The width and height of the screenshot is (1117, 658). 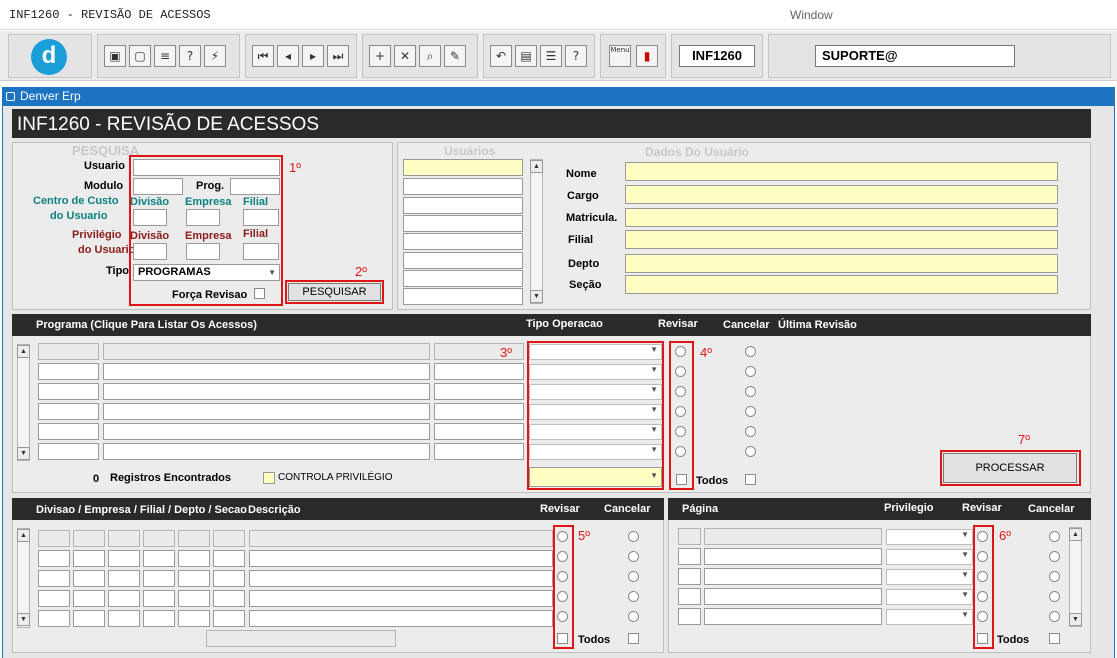 What do you see at coordinates (551, 56) in the screenshot?
I see `list-icon: ☰` at bounding box center [551, 56].